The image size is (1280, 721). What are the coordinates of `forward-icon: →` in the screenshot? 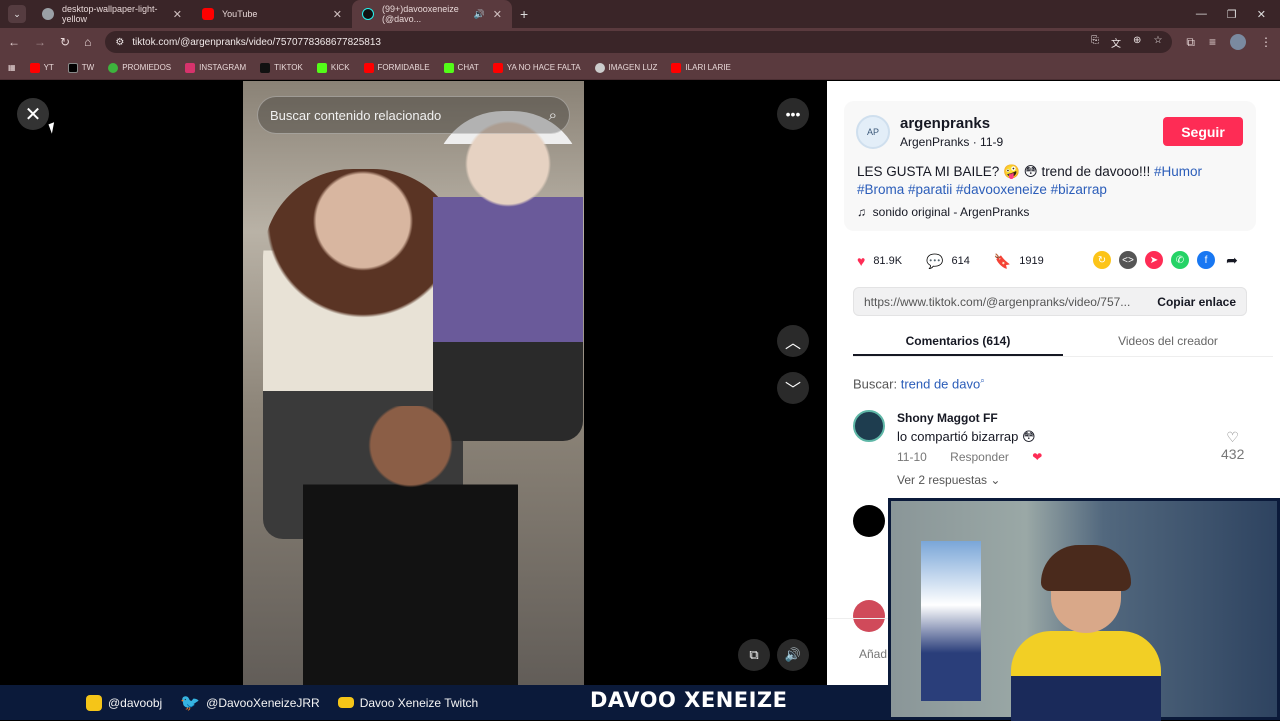 It's located at (40, 42).